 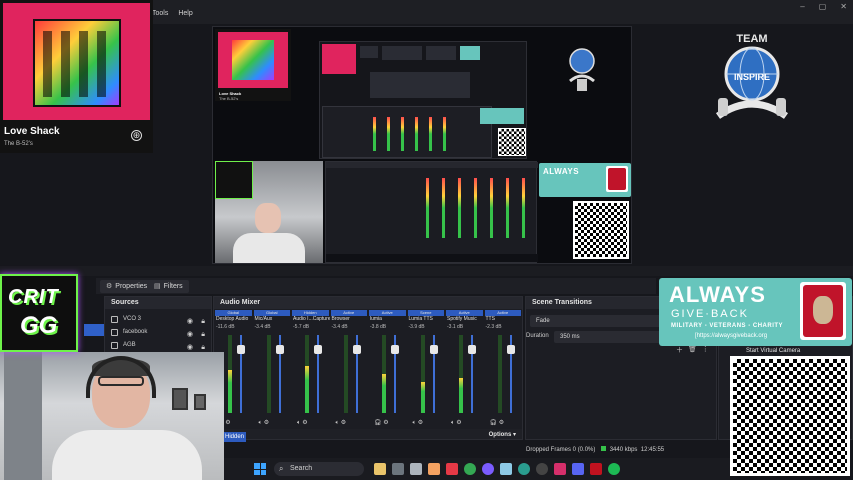 I want to click on windows-start-icon, so click(x=260, y=469).